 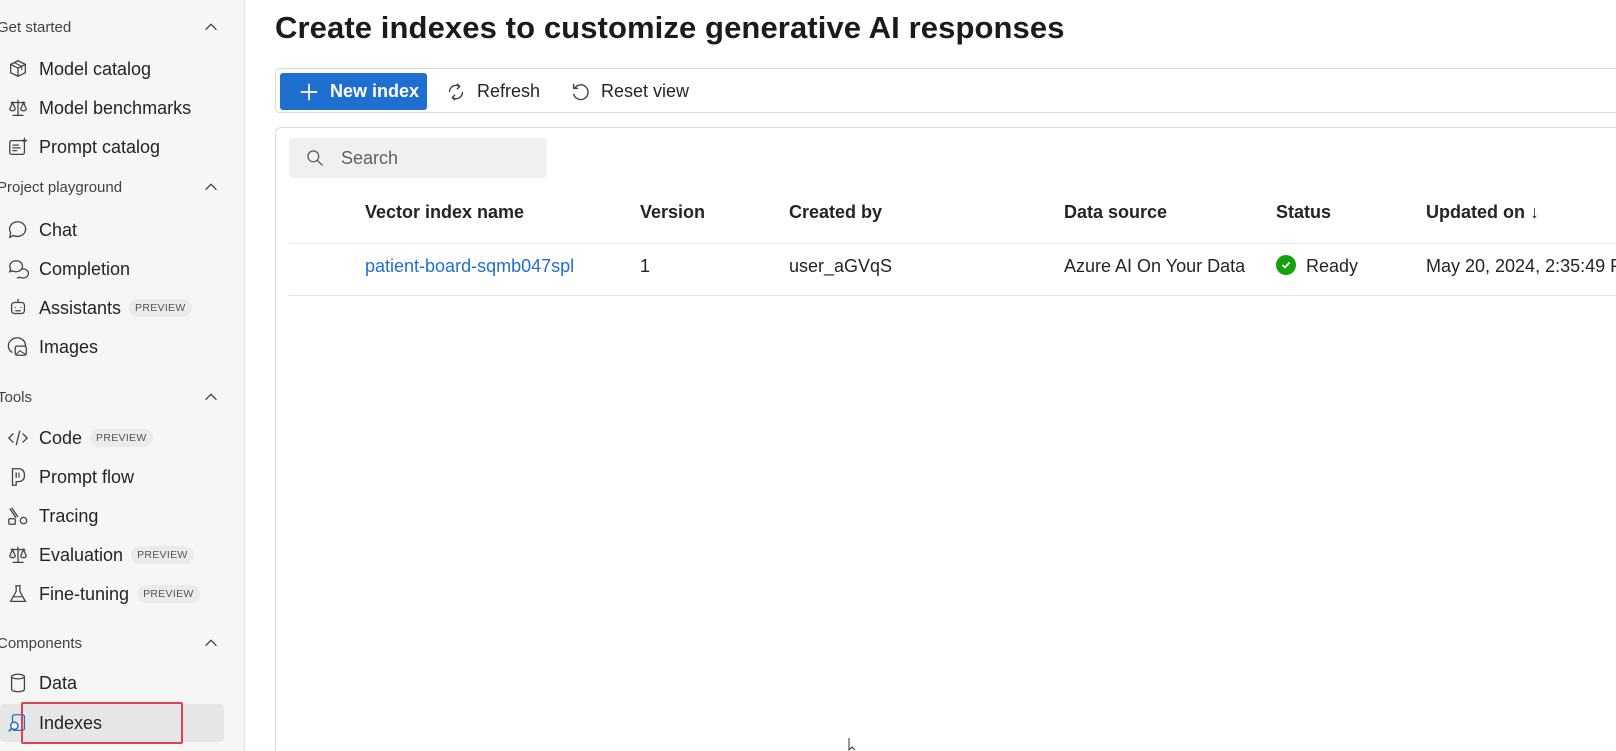 I want to click on sidebar-item-fine-tuning: Fine-tuning PREVIEW, so click(x=112, y=594).